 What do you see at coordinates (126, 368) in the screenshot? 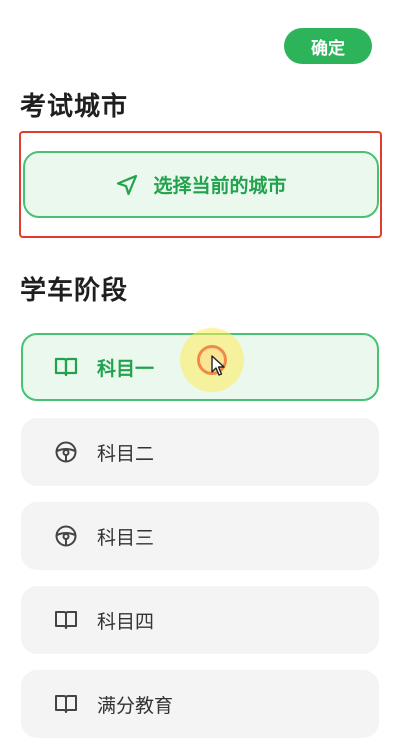
I see `stage-item-label: 科目一` at bounding box center [126, 368].